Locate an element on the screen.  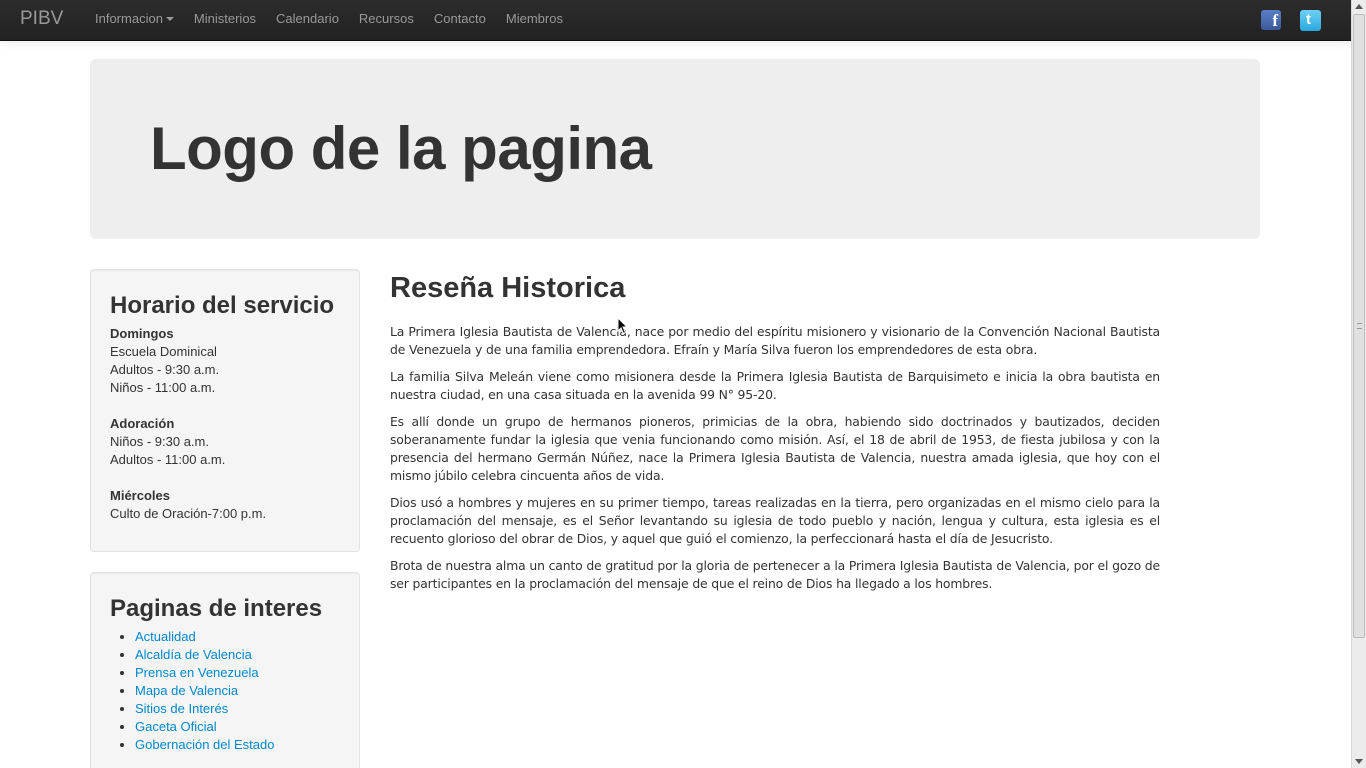
twitter-glyph: t is located at coordinates (1308, 19).